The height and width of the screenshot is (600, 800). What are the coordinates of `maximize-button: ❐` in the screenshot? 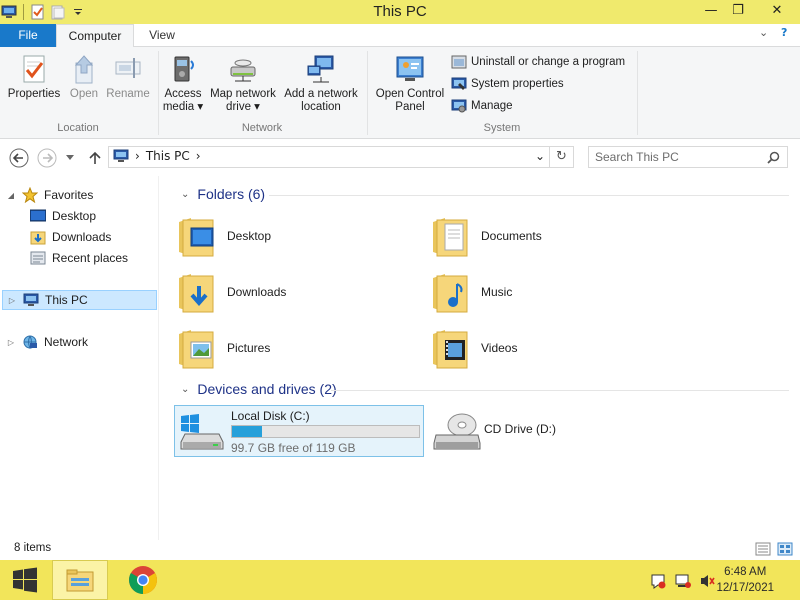 It's located at (738, 10).